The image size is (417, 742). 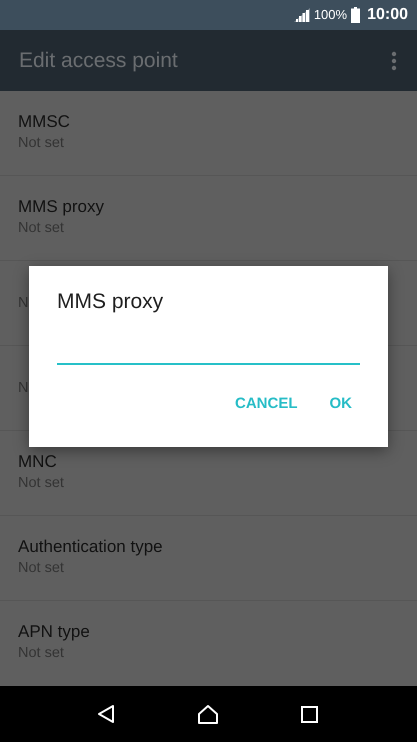 I want to click on more-options-icon, so click(x=394, y=60).